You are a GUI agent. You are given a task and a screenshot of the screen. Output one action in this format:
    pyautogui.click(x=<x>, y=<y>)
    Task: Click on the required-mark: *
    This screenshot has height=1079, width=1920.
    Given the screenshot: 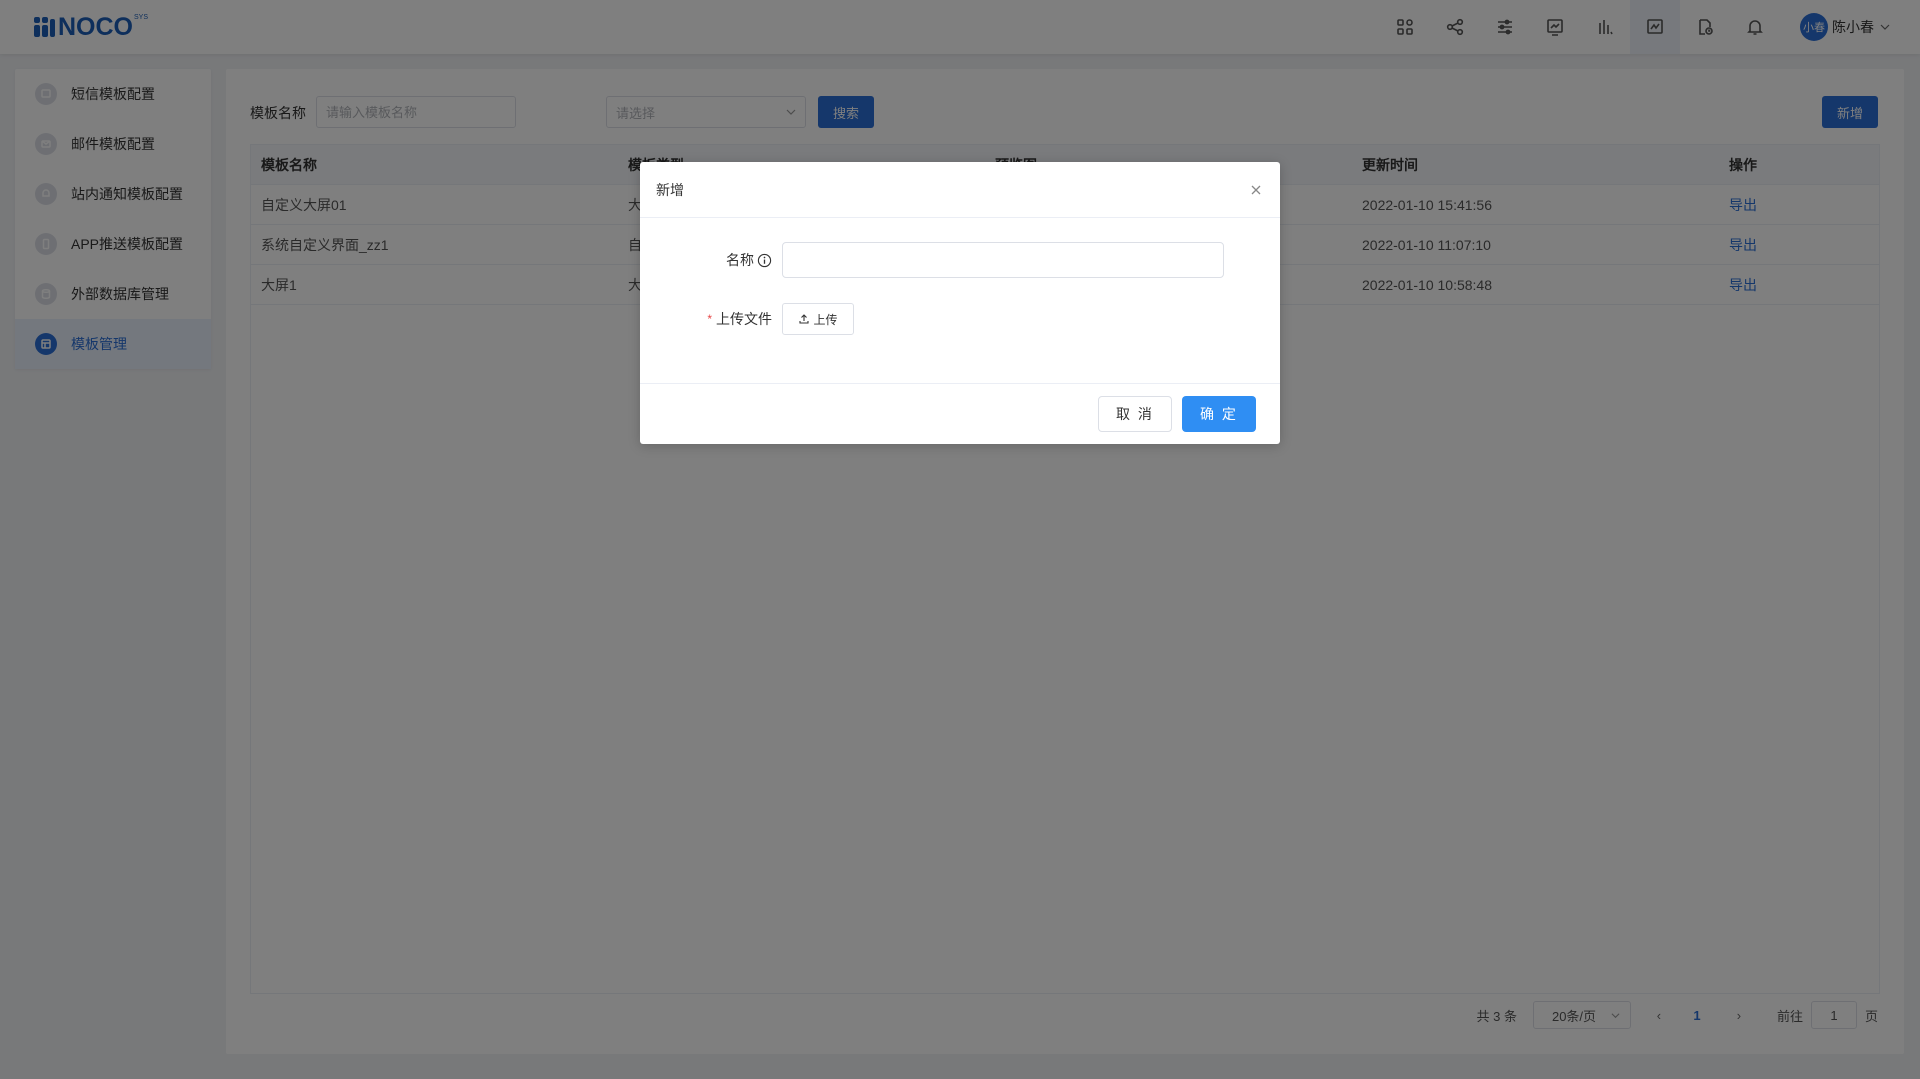 What is the action you would take?
    pyautogui.click(x=709, y=319)
    